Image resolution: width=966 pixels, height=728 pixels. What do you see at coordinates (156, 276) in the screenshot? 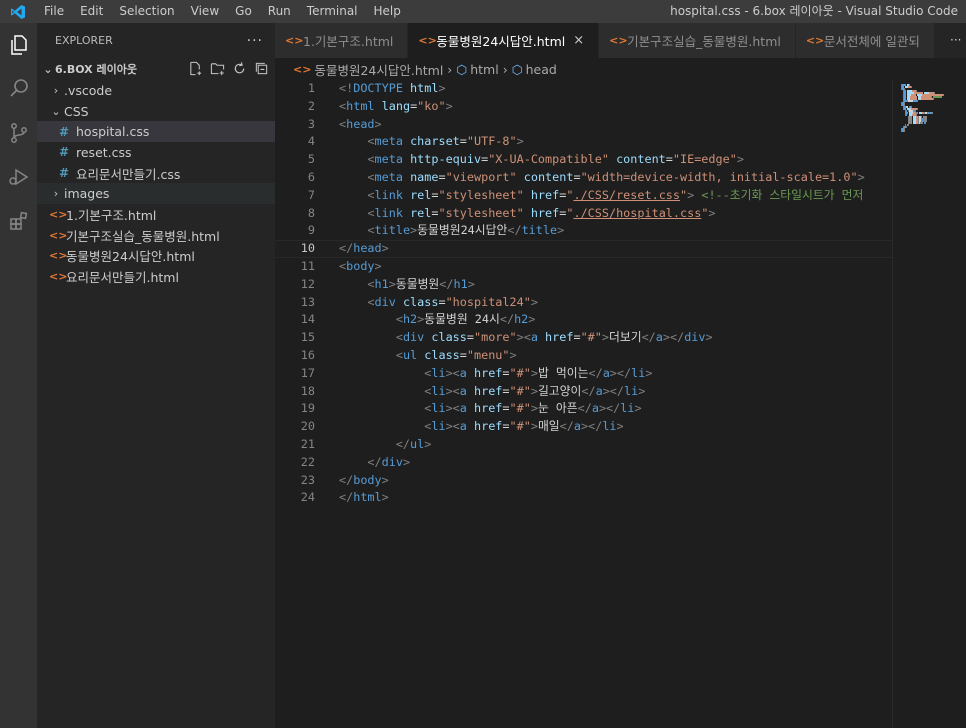
I see `tree-file: <> 요리문서만들기.html` at bounding box center [156, 276].